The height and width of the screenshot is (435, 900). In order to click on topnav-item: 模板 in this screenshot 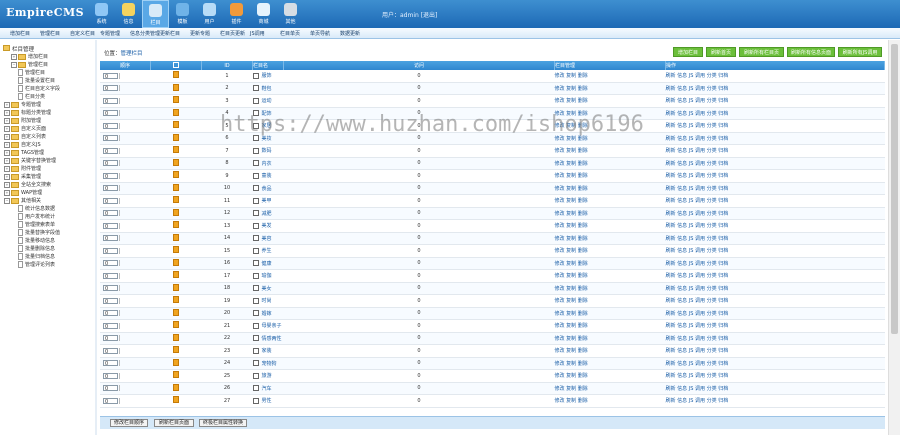, I will do `click(182, 14)`.